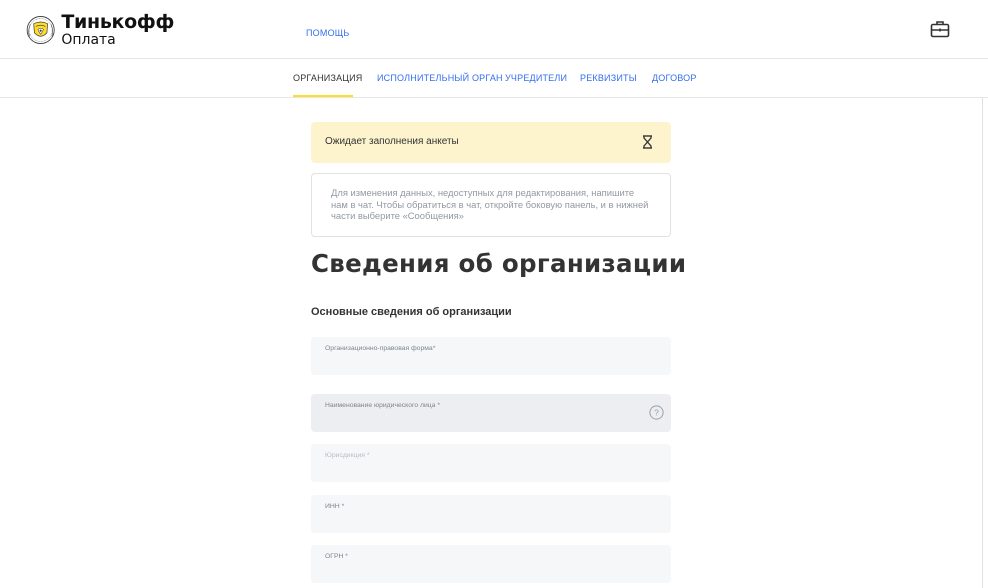 This screenshot has width=988, height=588. What do you see at coordinates (328, 33) in the screenshot?
I see `help-link: Помощь` at bounding box center [328, 33].